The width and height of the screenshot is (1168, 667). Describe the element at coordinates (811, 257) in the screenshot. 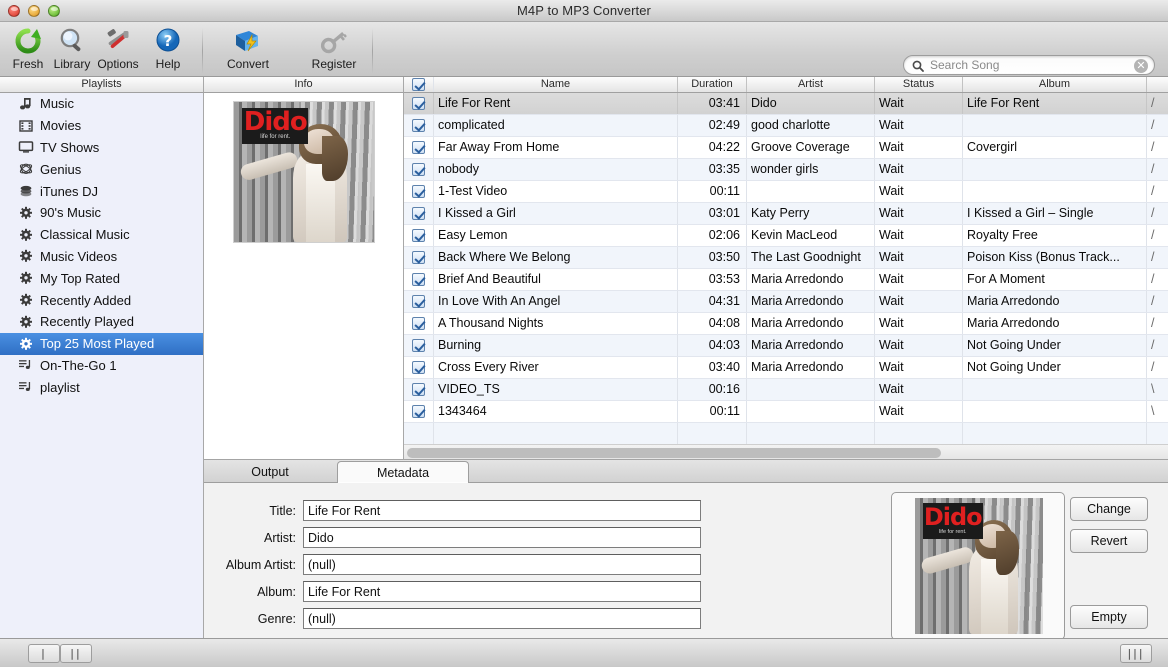

I see `cell-artist: The Last Goodnight` at that location.